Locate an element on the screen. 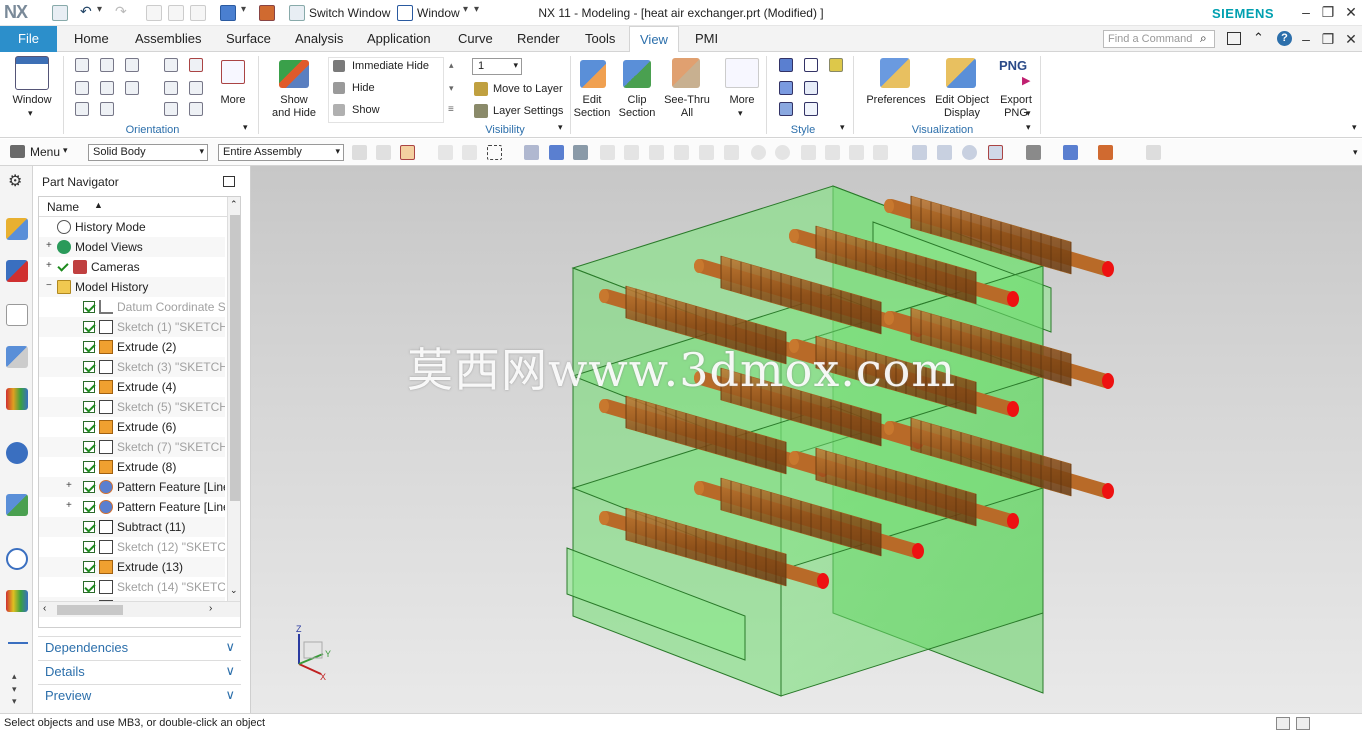 The width and height of the screenshot is (1362, 733). hidden-edges-icon is located at coordinates (811, 88).